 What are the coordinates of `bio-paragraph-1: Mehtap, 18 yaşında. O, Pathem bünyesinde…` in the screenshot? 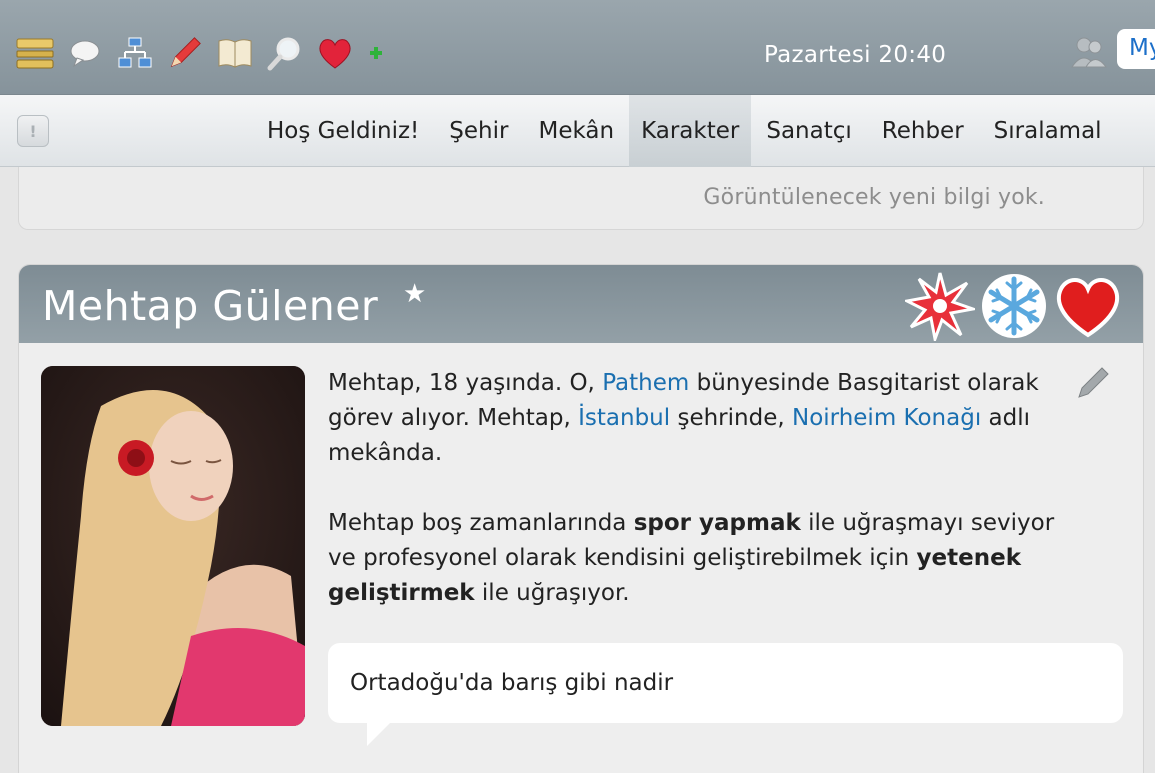 It's located at (708, 418).